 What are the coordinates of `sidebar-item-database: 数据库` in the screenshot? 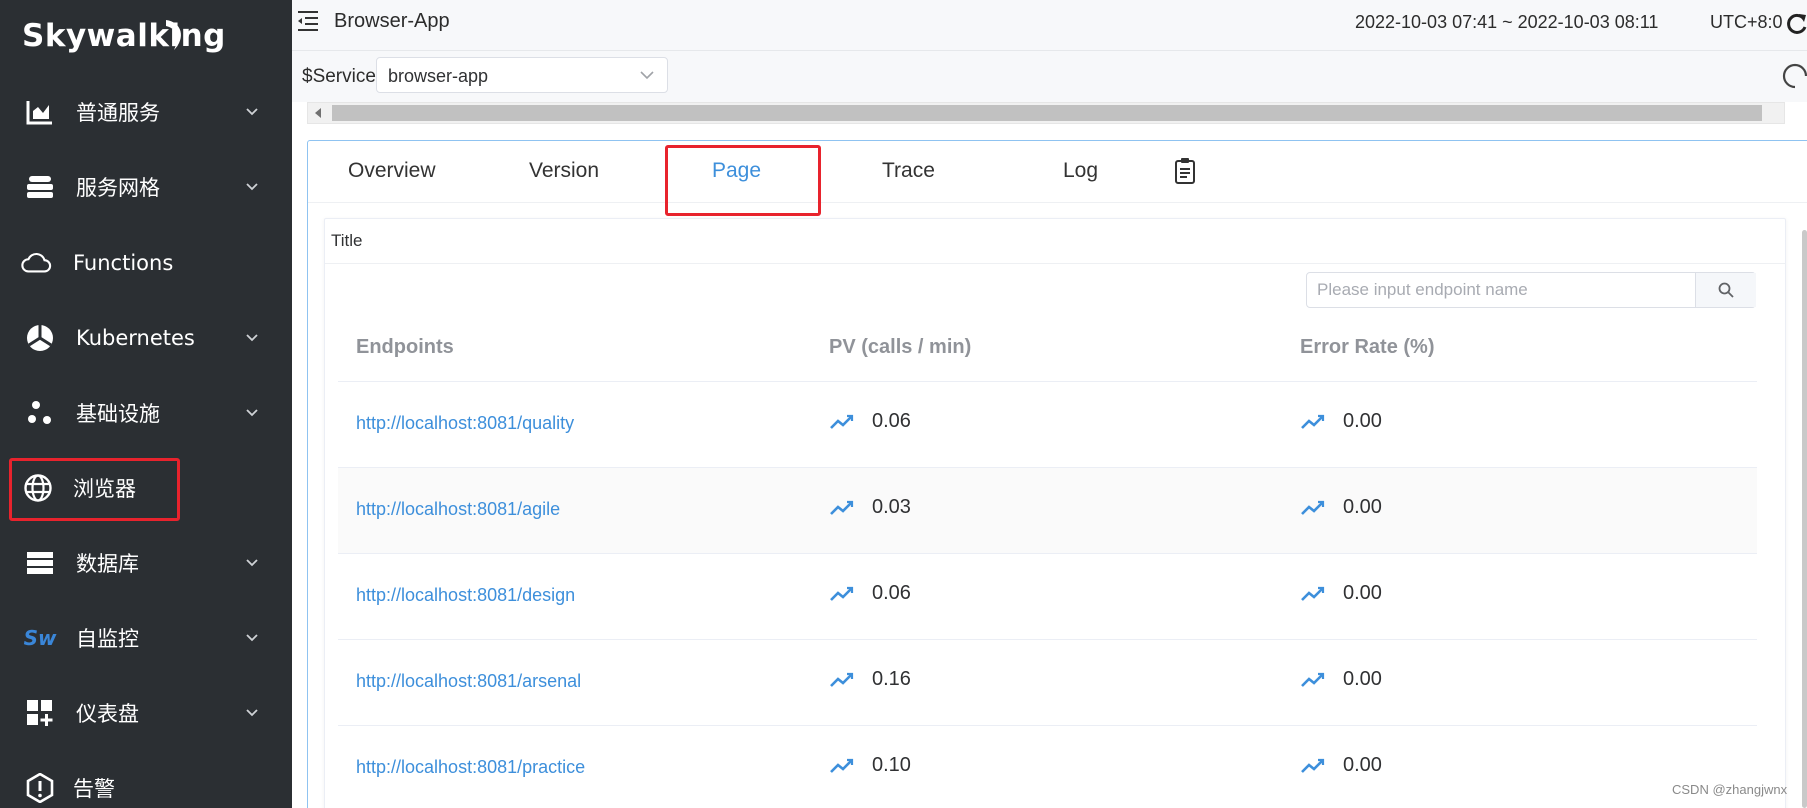 It's located at (146, 563).